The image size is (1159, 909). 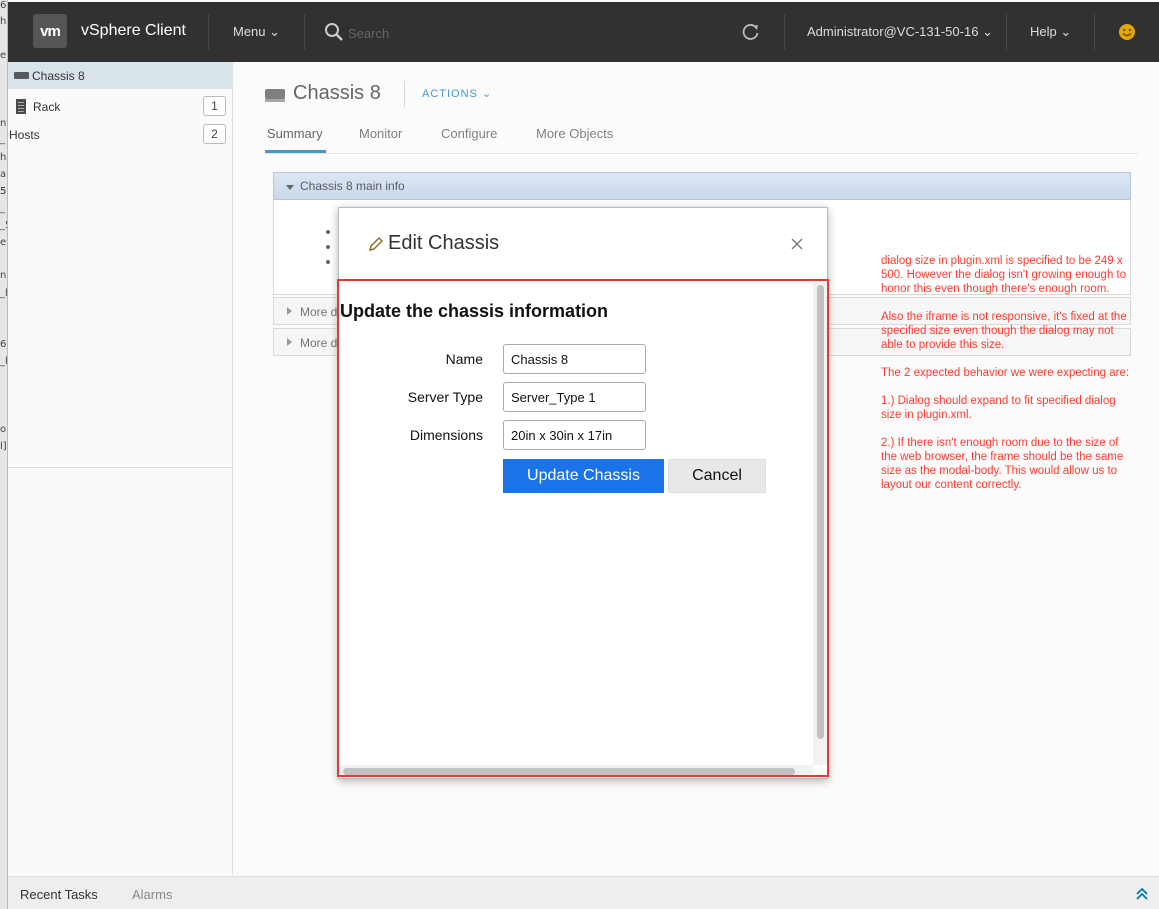 I want to click on navigator-selected-item: Chassis 8, so click(x=120, y=75).